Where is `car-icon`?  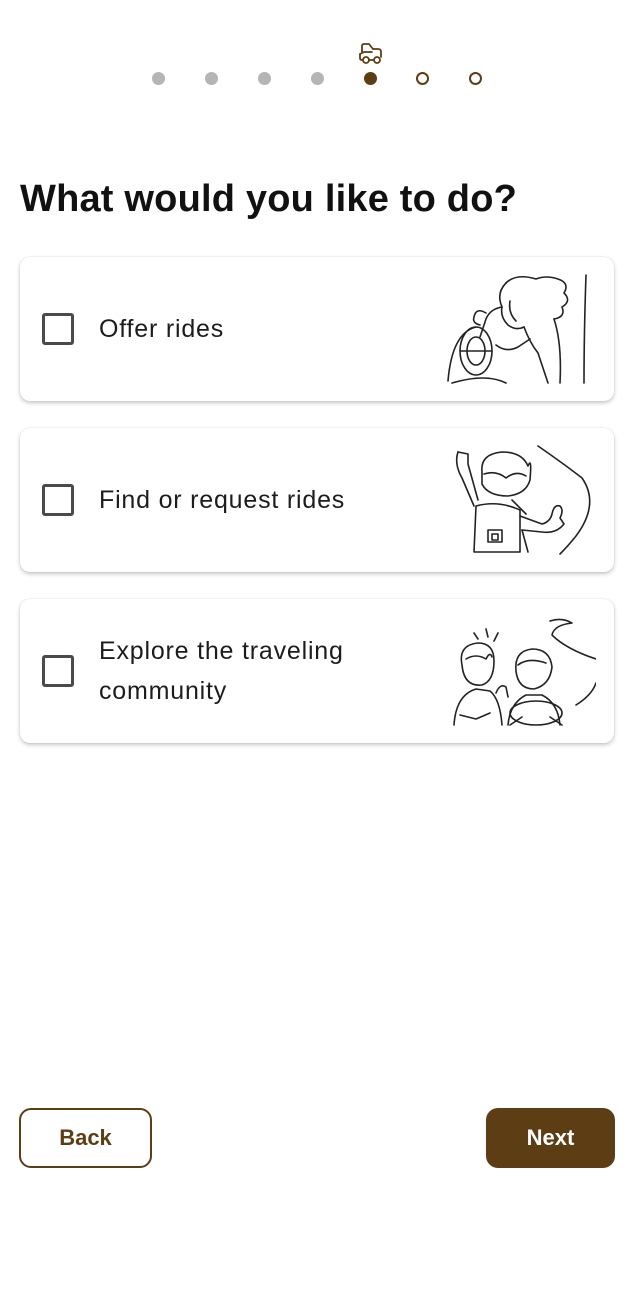
car-icon is located at coordinates (370, 53).